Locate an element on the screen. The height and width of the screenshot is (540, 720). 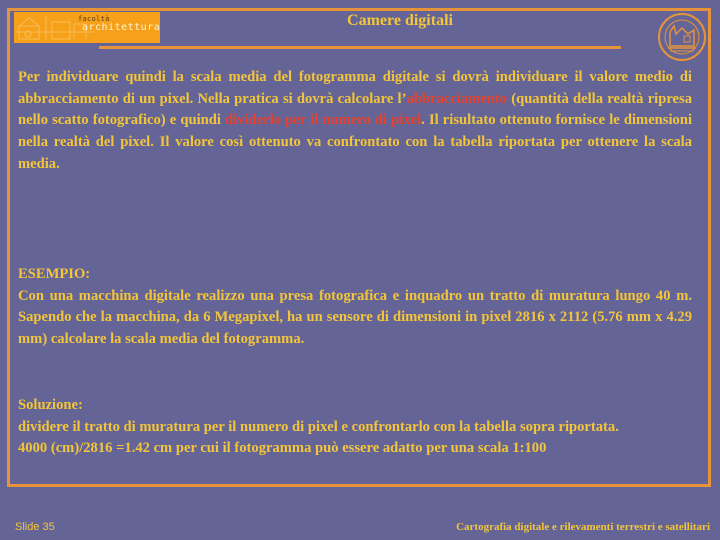
solution-heading: Soluzione: is located at coordinates (50, 405).